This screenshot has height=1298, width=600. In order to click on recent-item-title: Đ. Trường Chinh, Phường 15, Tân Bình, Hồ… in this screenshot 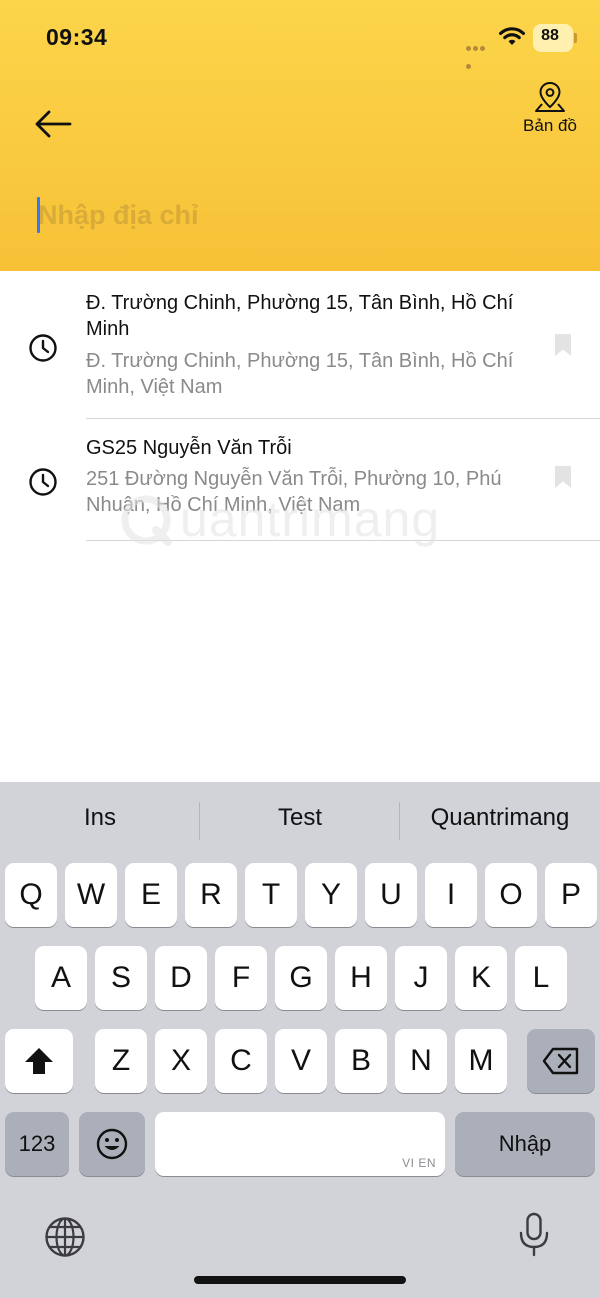, I will do `click(300, 316)`.